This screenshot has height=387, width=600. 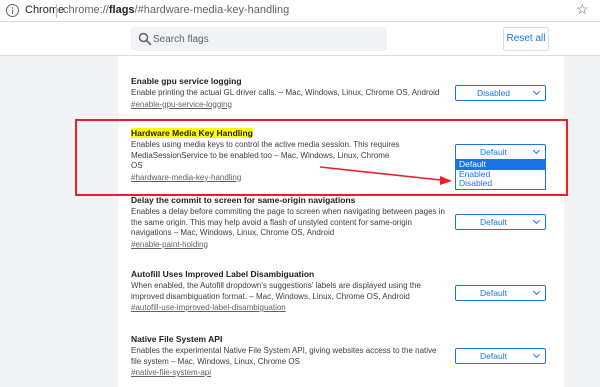 What do you see at coordinates (493, 93) in the screenshot?
I see `select-value: Disabled` at bounding box center [493, 93].